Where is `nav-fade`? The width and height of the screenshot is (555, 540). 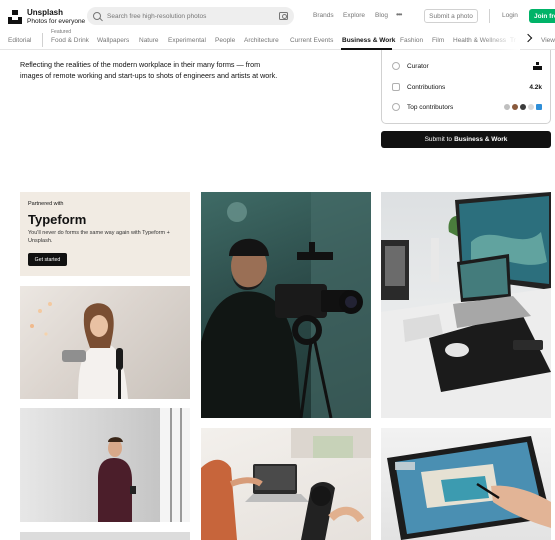
nav-fade is located at coordinates (500, 39).